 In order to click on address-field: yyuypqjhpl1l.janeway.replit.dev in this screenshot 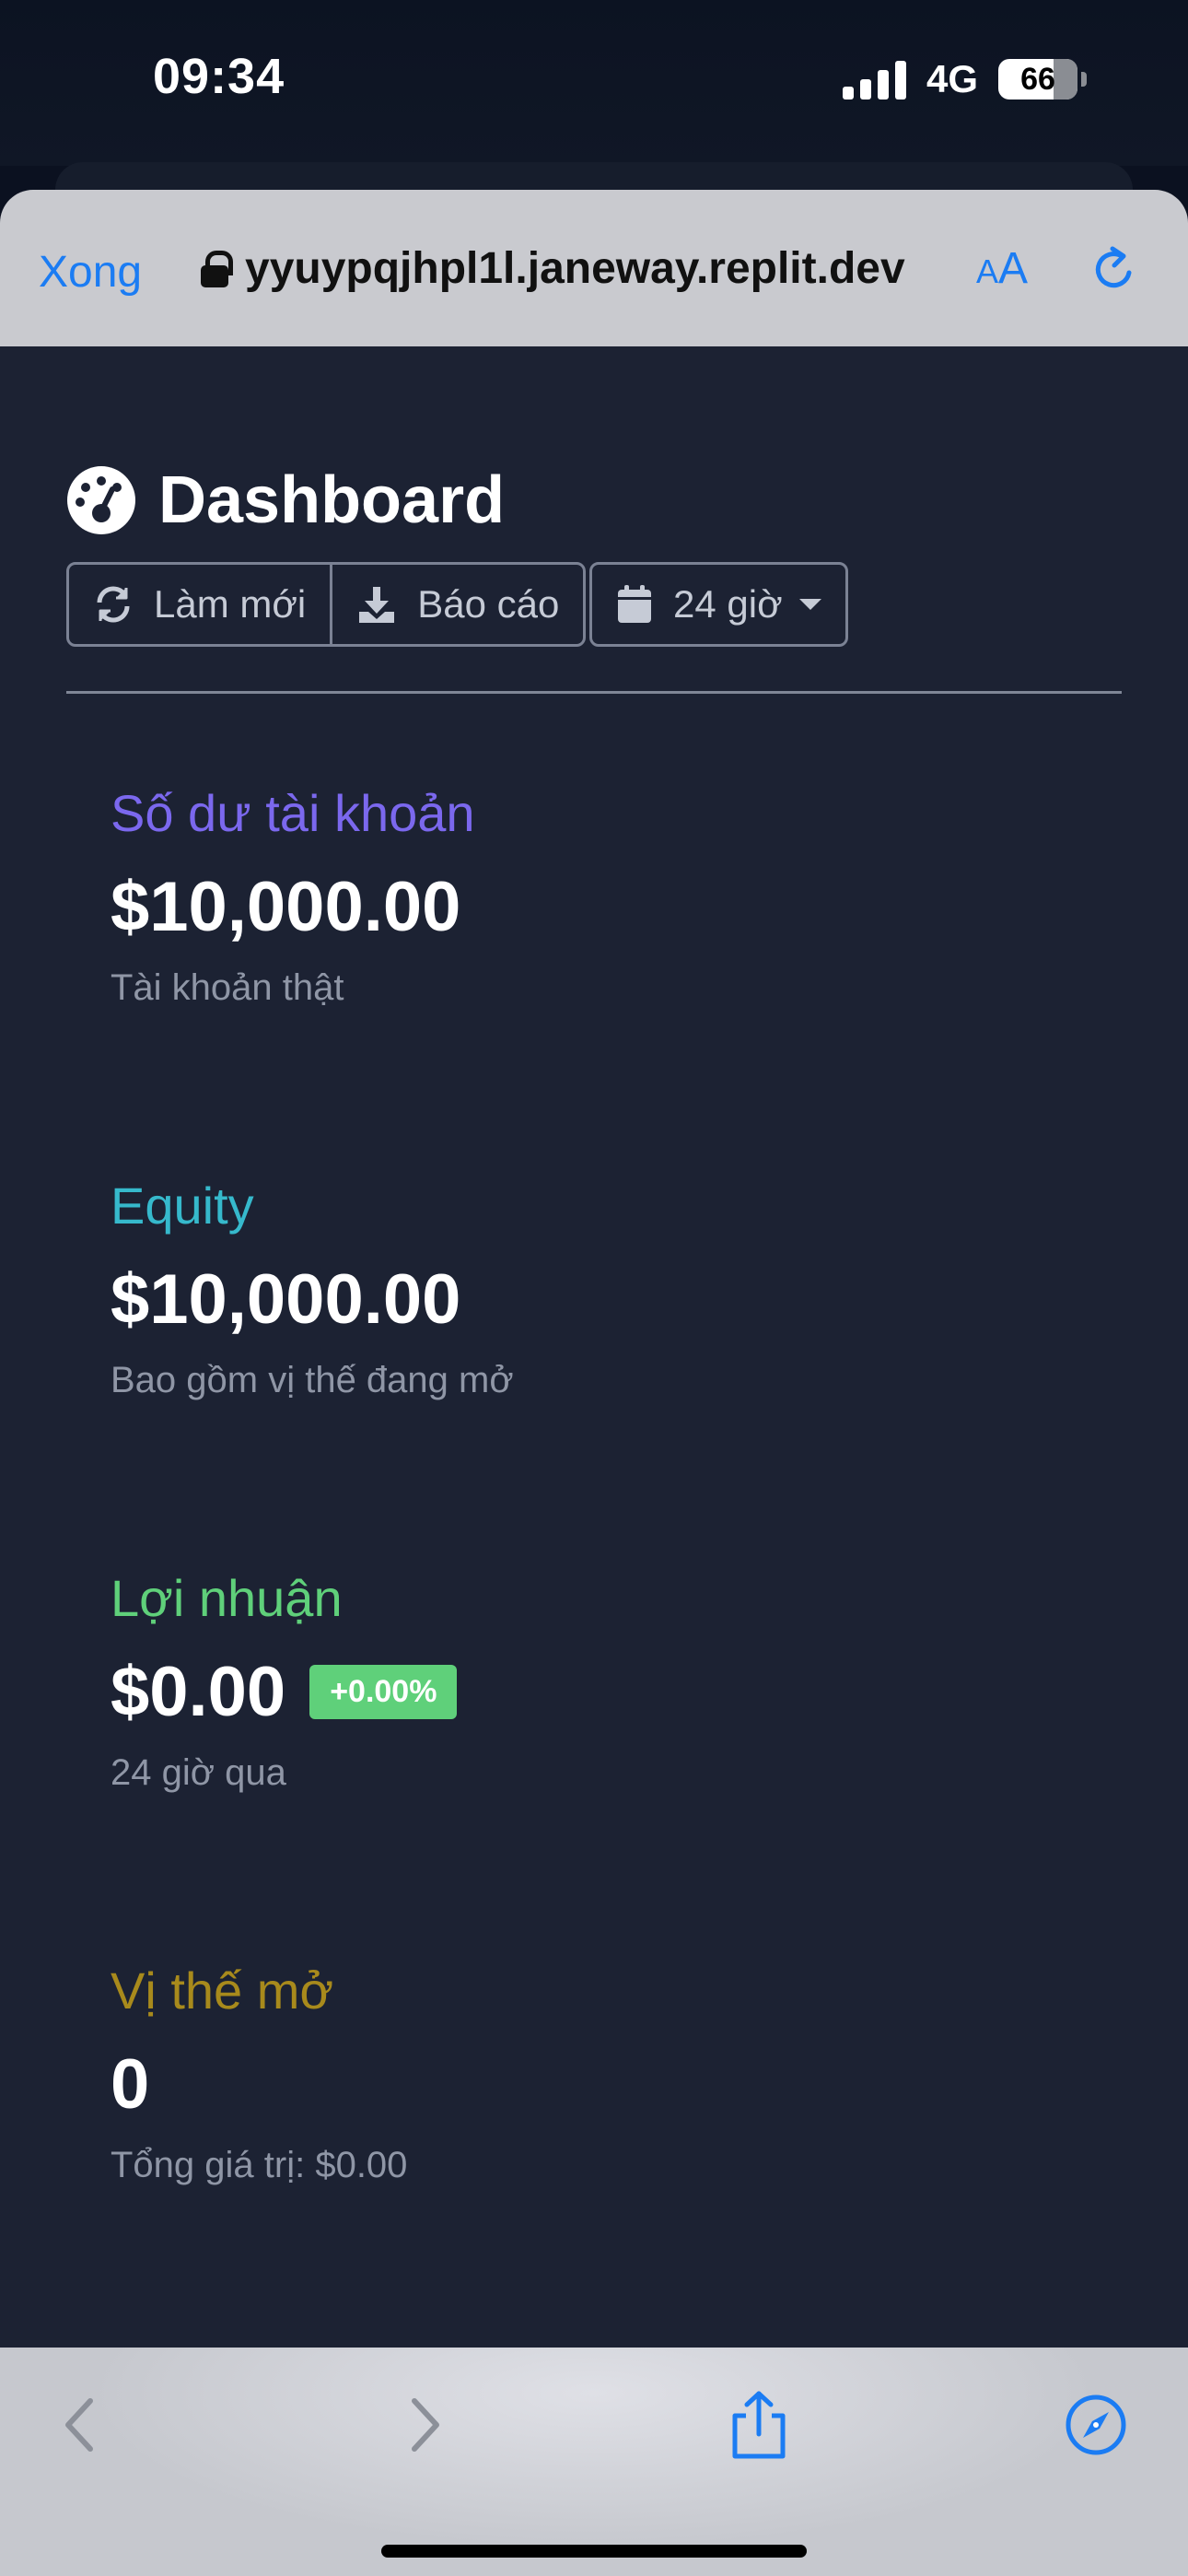, I will do `click(553, 268)`.